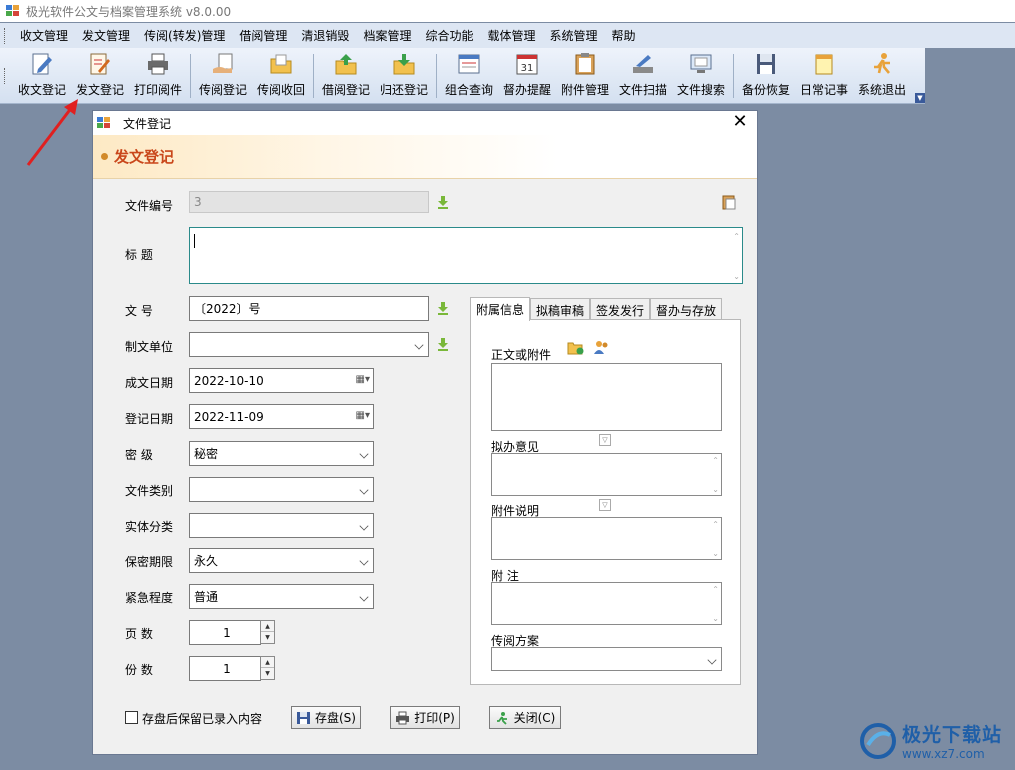  Describe the element at coordinates (225, 668) in the screenshot. I see `copies-stepper: 1` at that location.